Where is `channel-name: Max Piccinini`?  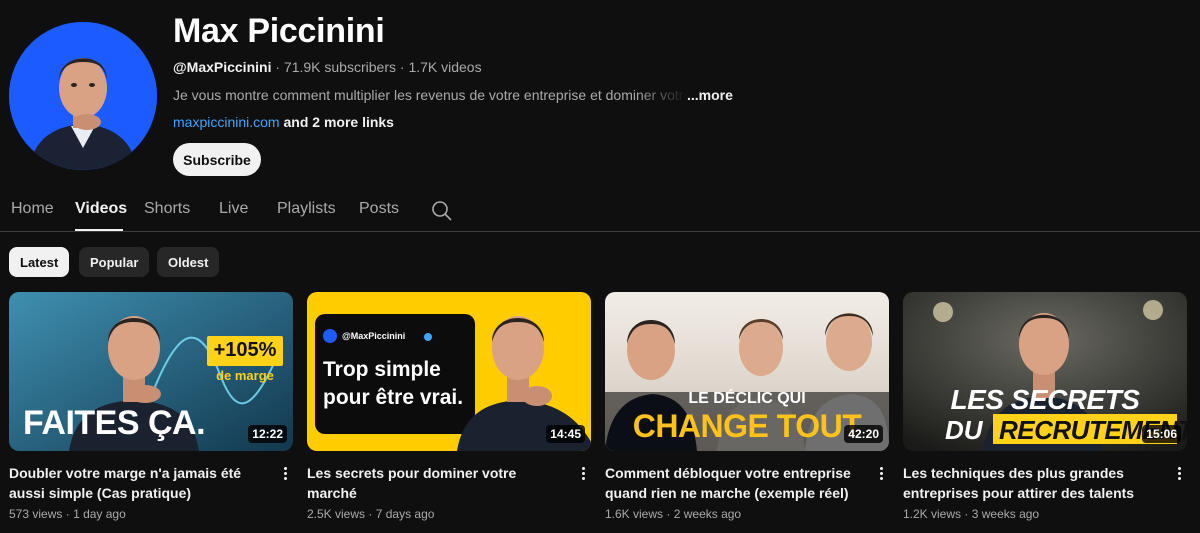 channel-name: Max Piccinini is located at coordinates (279, 31).